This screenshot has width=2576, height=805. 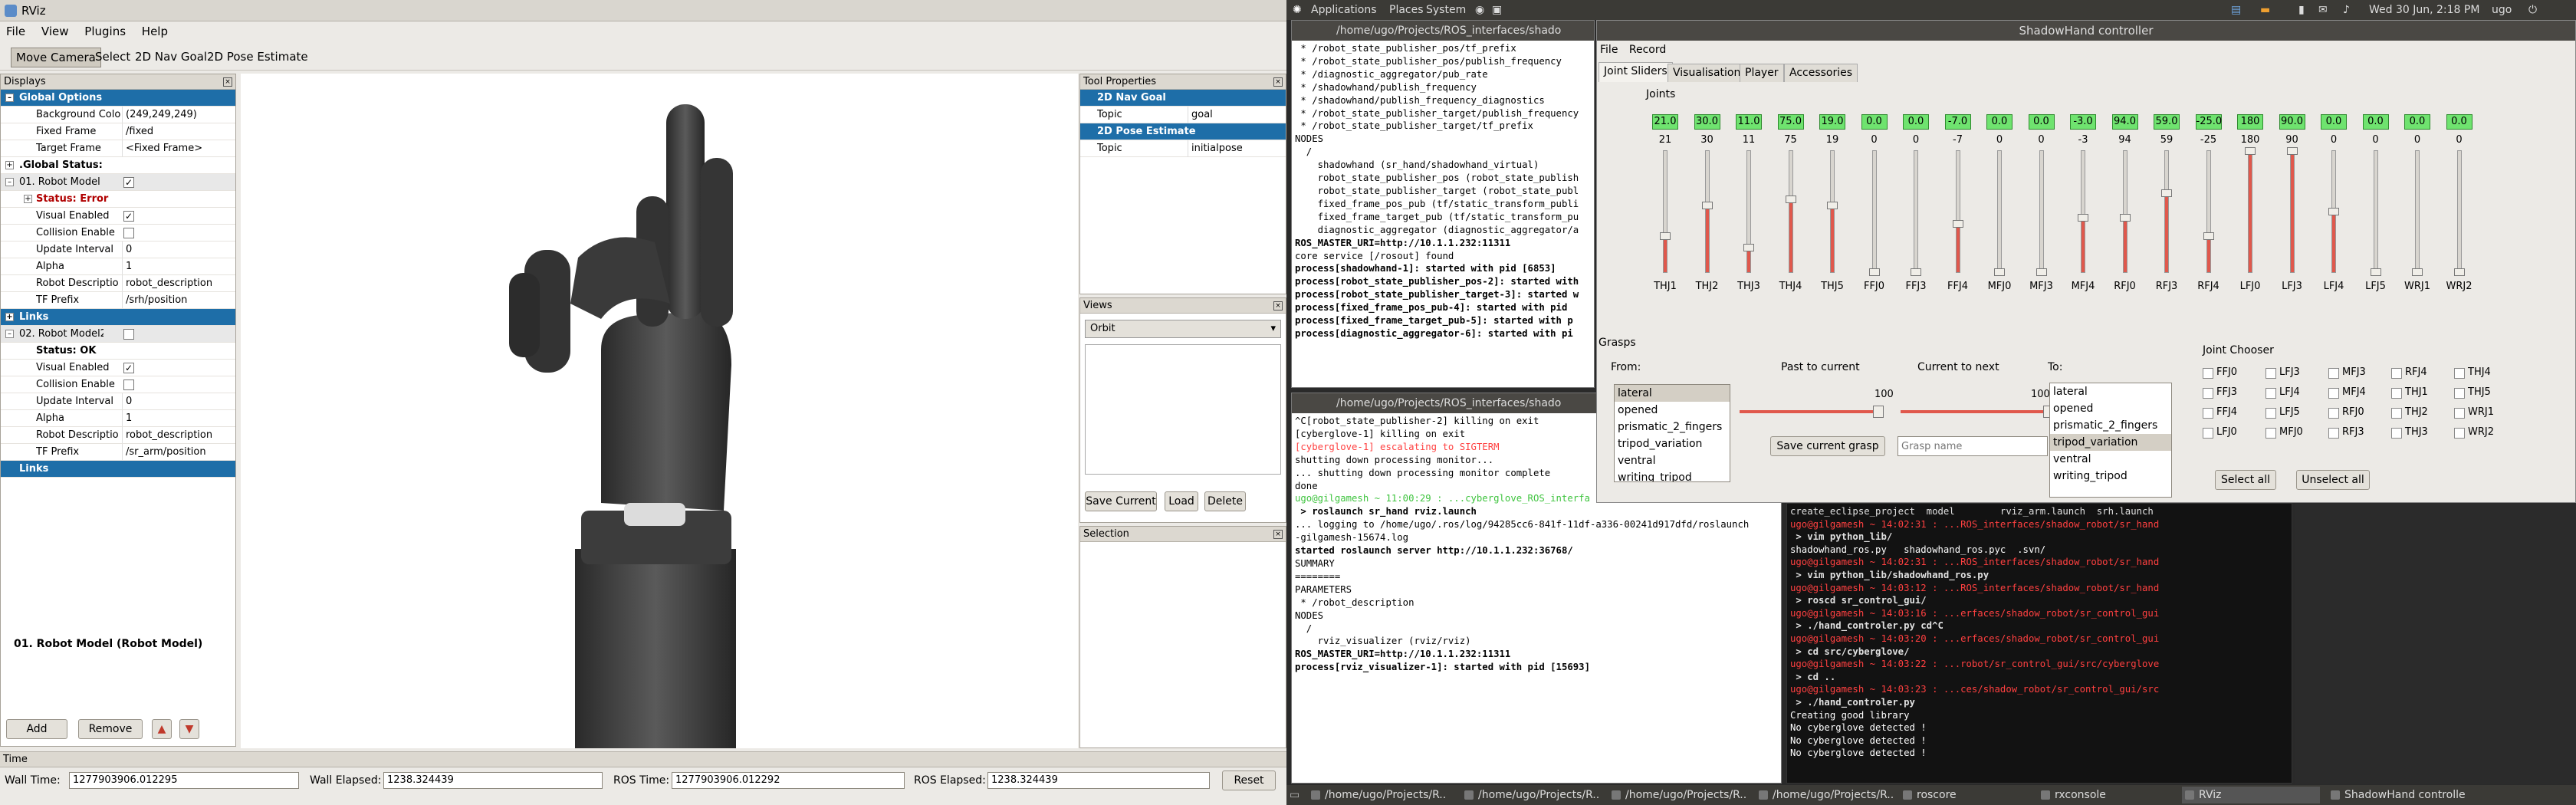 What do you see at coordinates (2502, 10) in the screenshot?
I see `user-name: ugo` at bounding box center [2502, 10].